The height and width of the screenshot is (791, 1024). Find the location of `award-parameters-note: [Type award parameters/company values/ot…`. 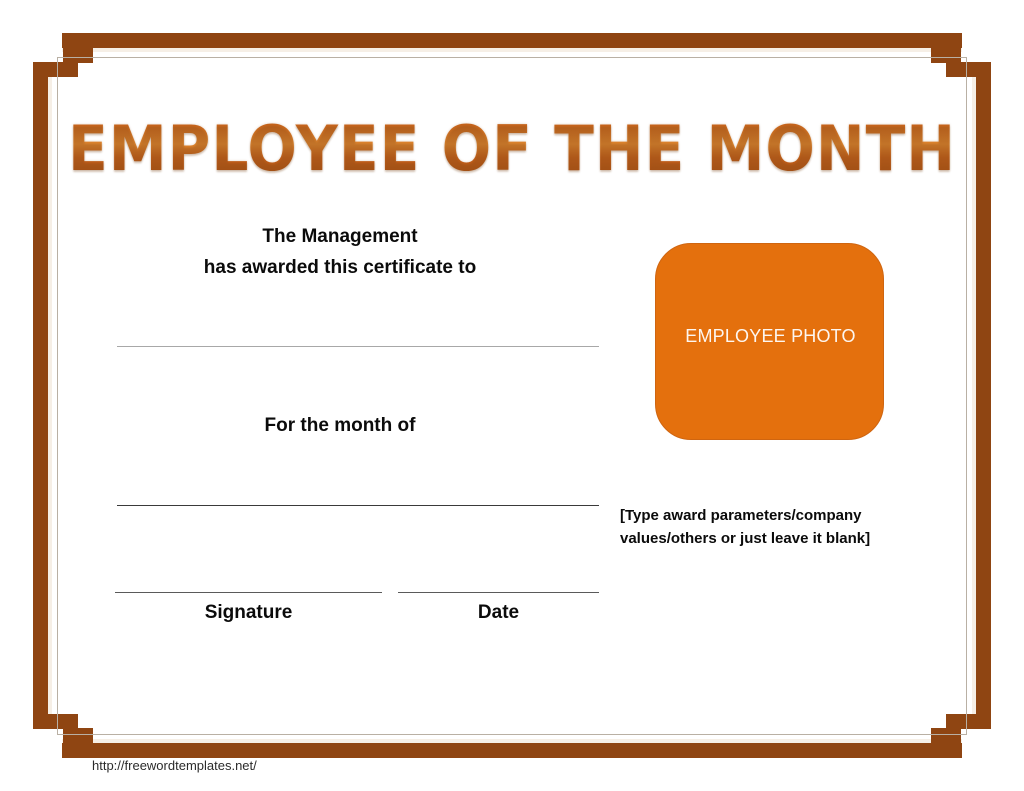

award-parameters-note: [Type award parameters/company values/ot… is located at coordinates (765, 527).